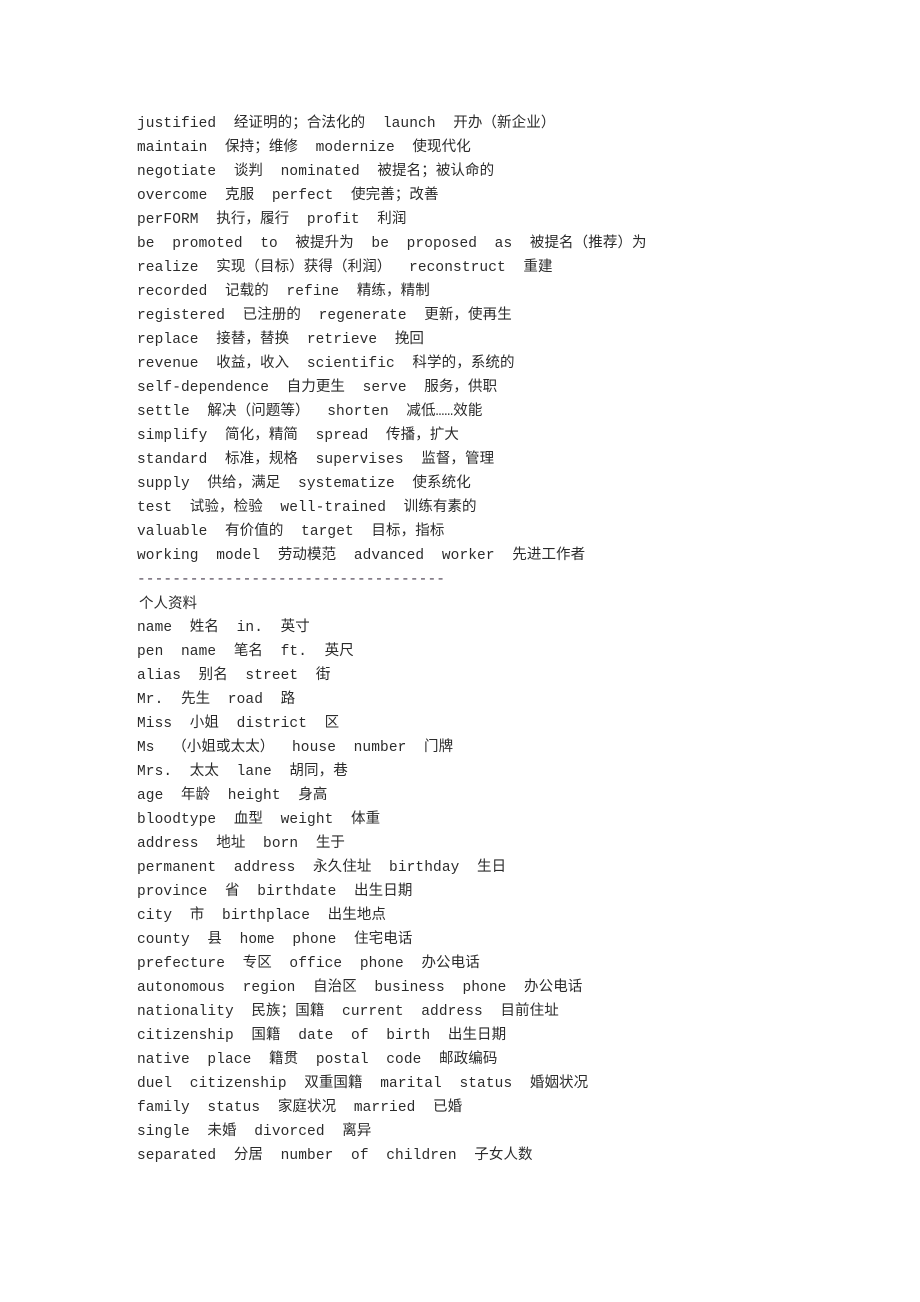 The width and height of the screenshot is (920, 1302). I want to click on text-line: single 未婚 divorced 离异, so click(254, 1132).